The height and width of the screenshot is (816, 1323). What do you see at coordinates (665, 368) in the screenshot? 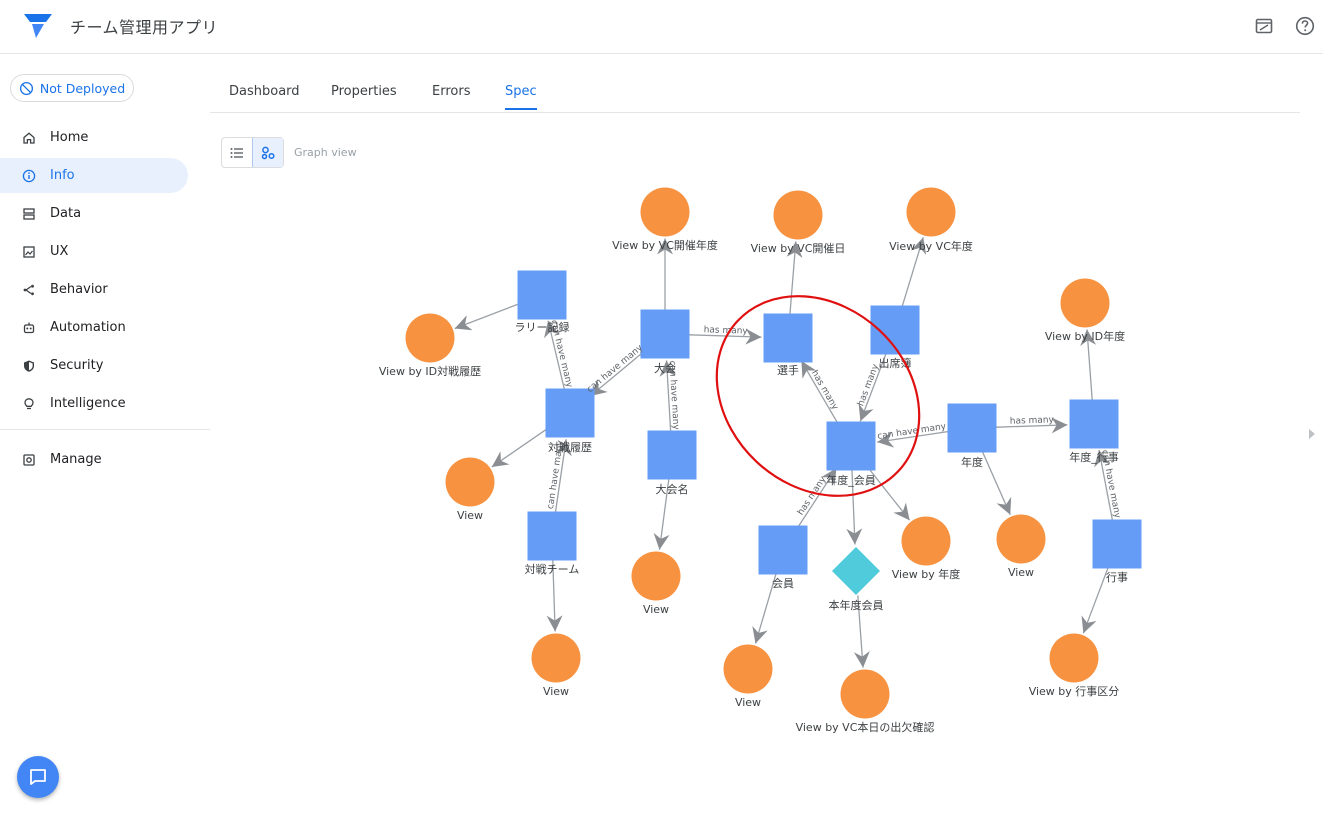
I see `node-label: 大会` at bounding box center [665, 368].